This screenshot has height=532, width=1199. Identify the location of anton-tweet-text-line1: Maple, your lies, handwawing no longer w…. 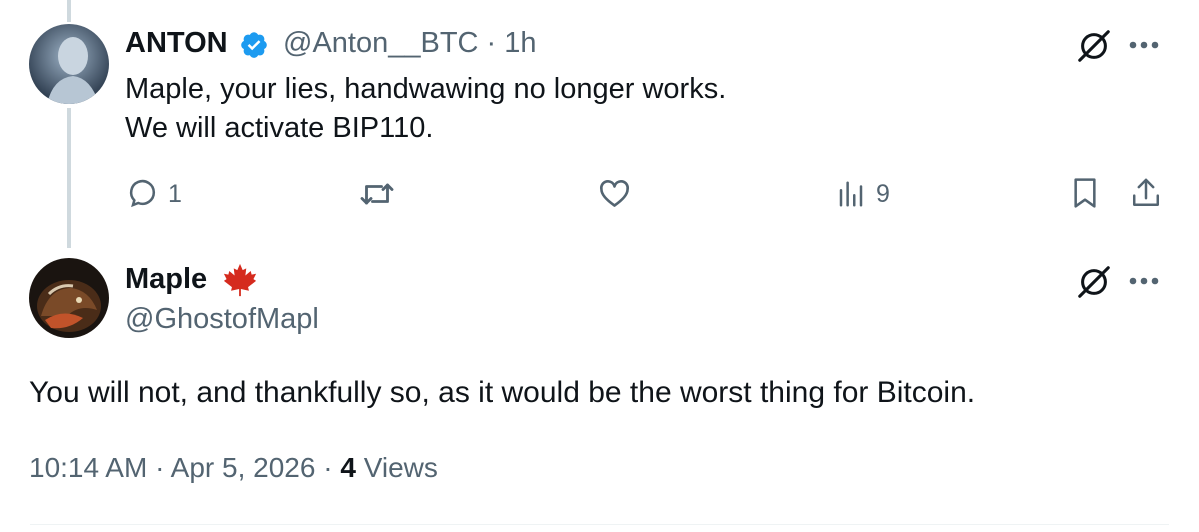
(426, 89).